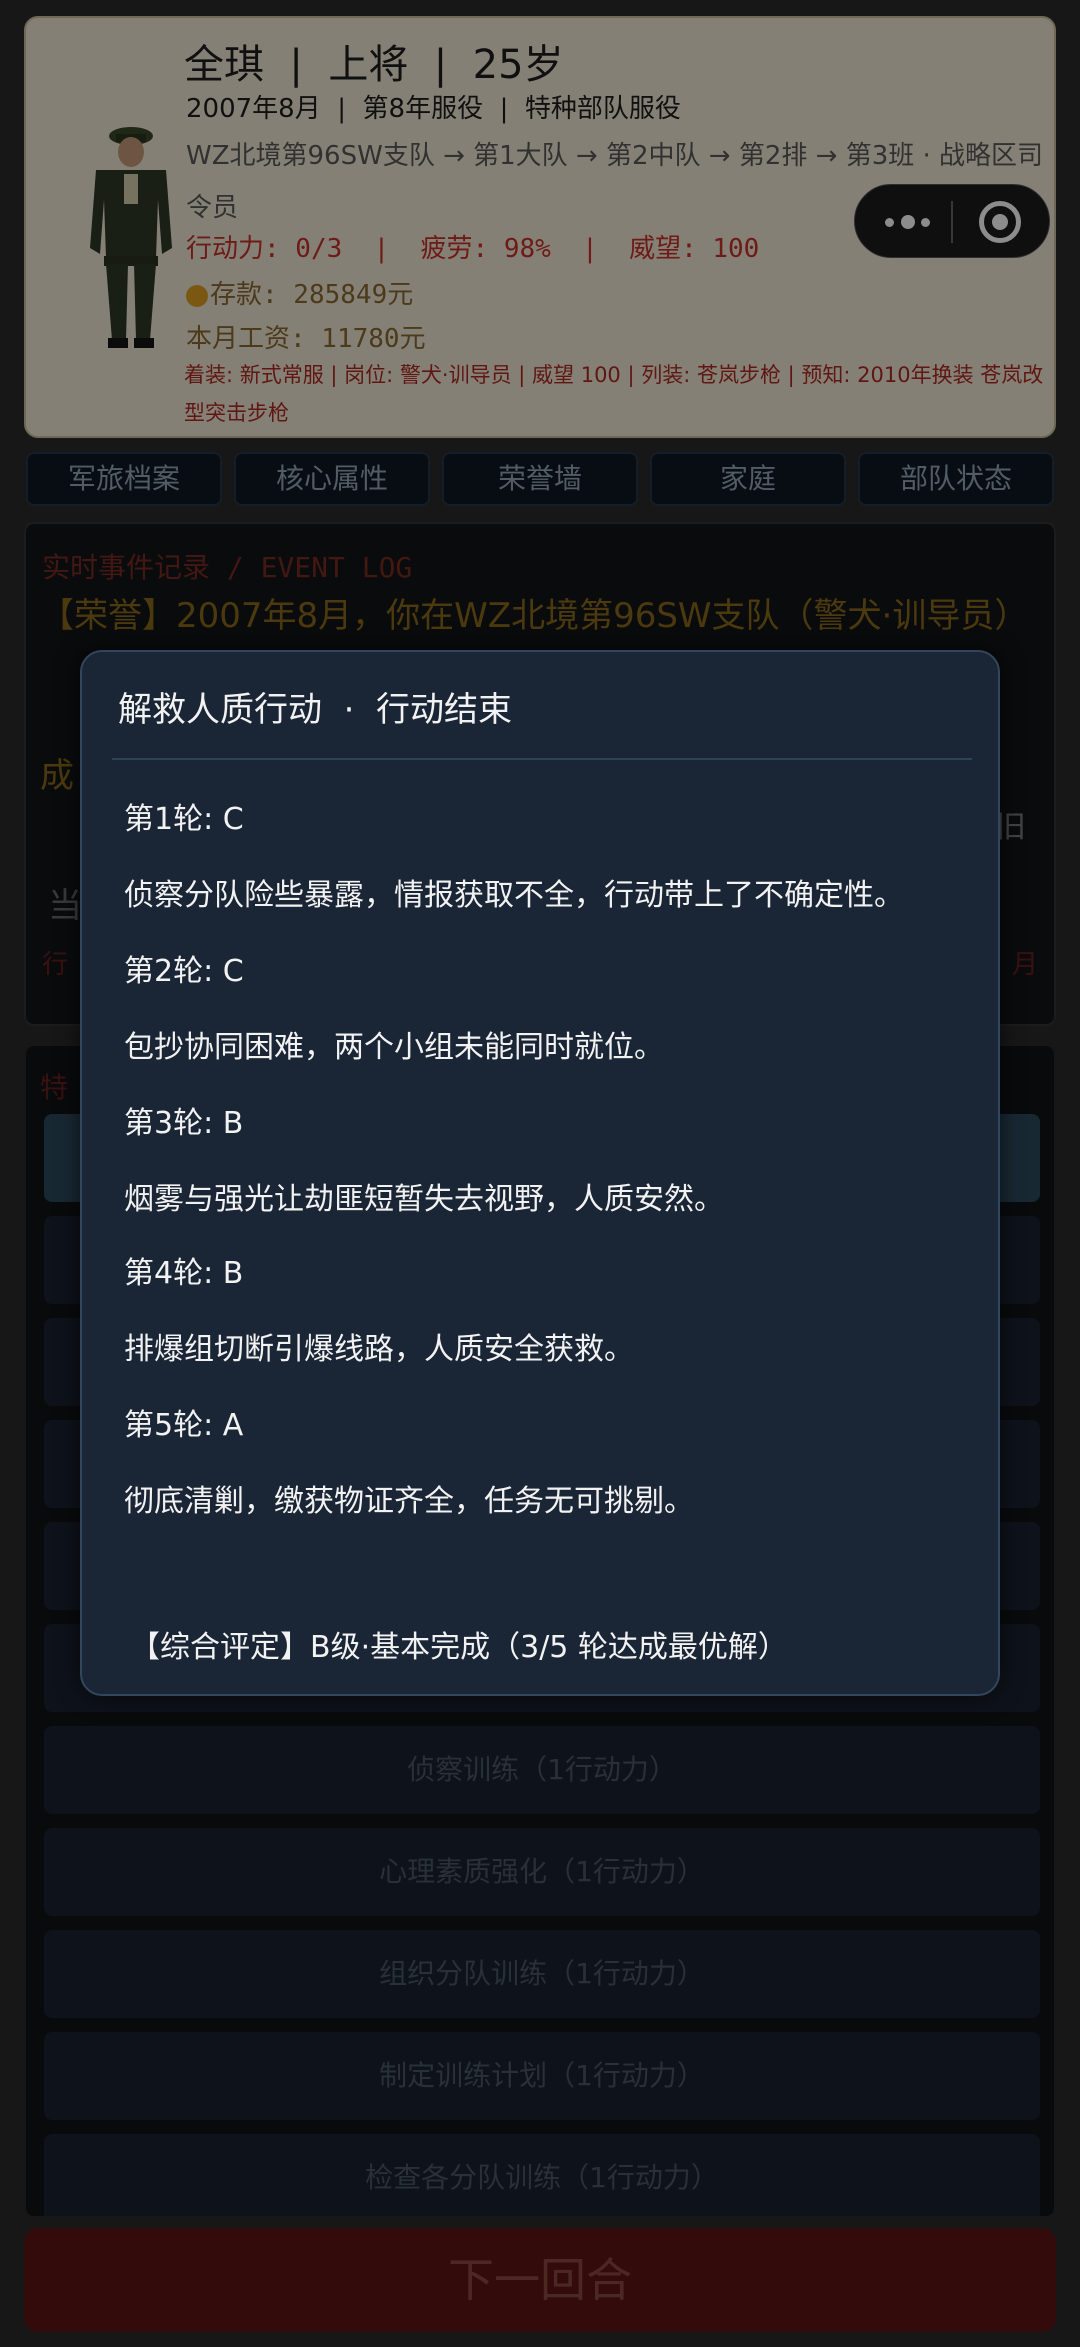 This screenshot has height=2347, width=1080. What do you see at coordinates (184, 819) in the screenshot?
I see `round-label: 第1轮: C` at bounding box center [184, 819].